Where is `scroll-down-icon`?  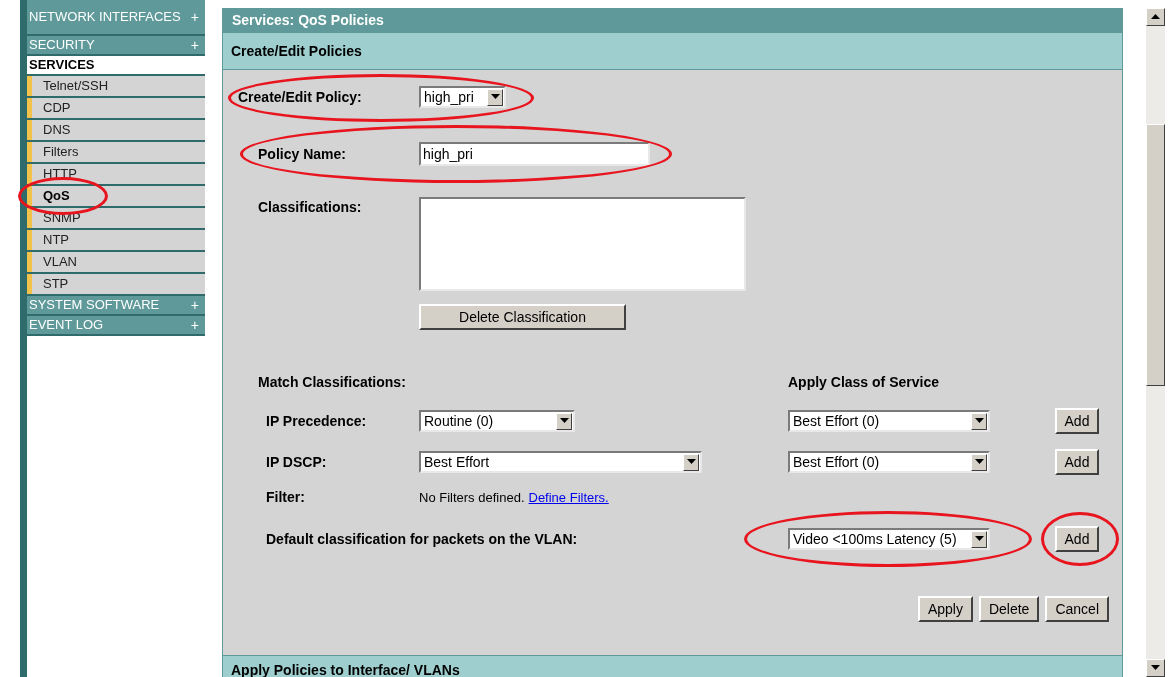
scroll-down-icon is located at coordinates (1155, 668).